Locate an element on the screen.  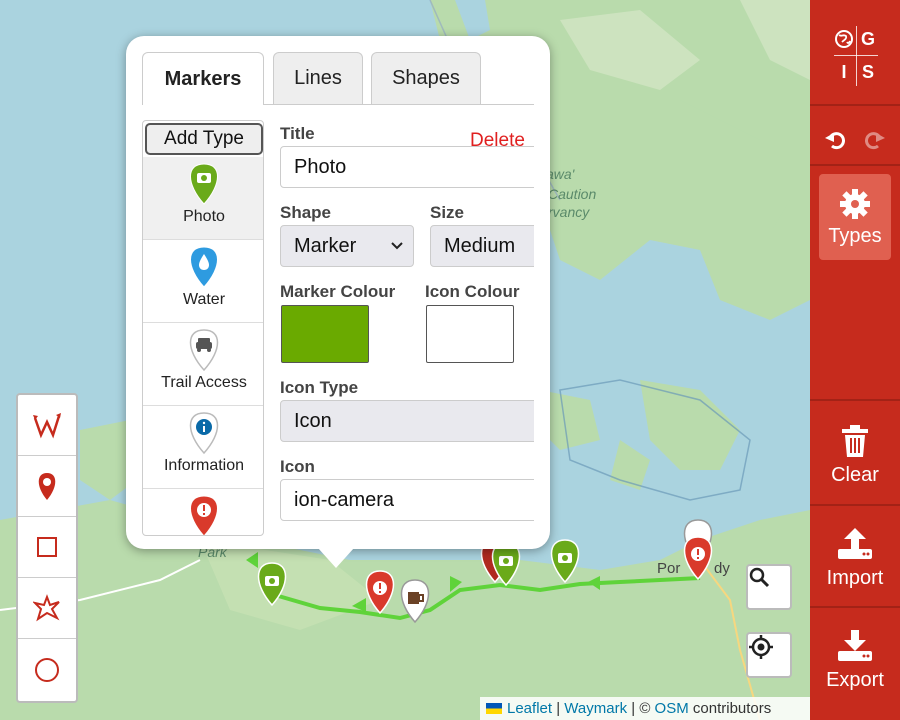
shape-select-value: Marker is located at coordinates (325, 245).